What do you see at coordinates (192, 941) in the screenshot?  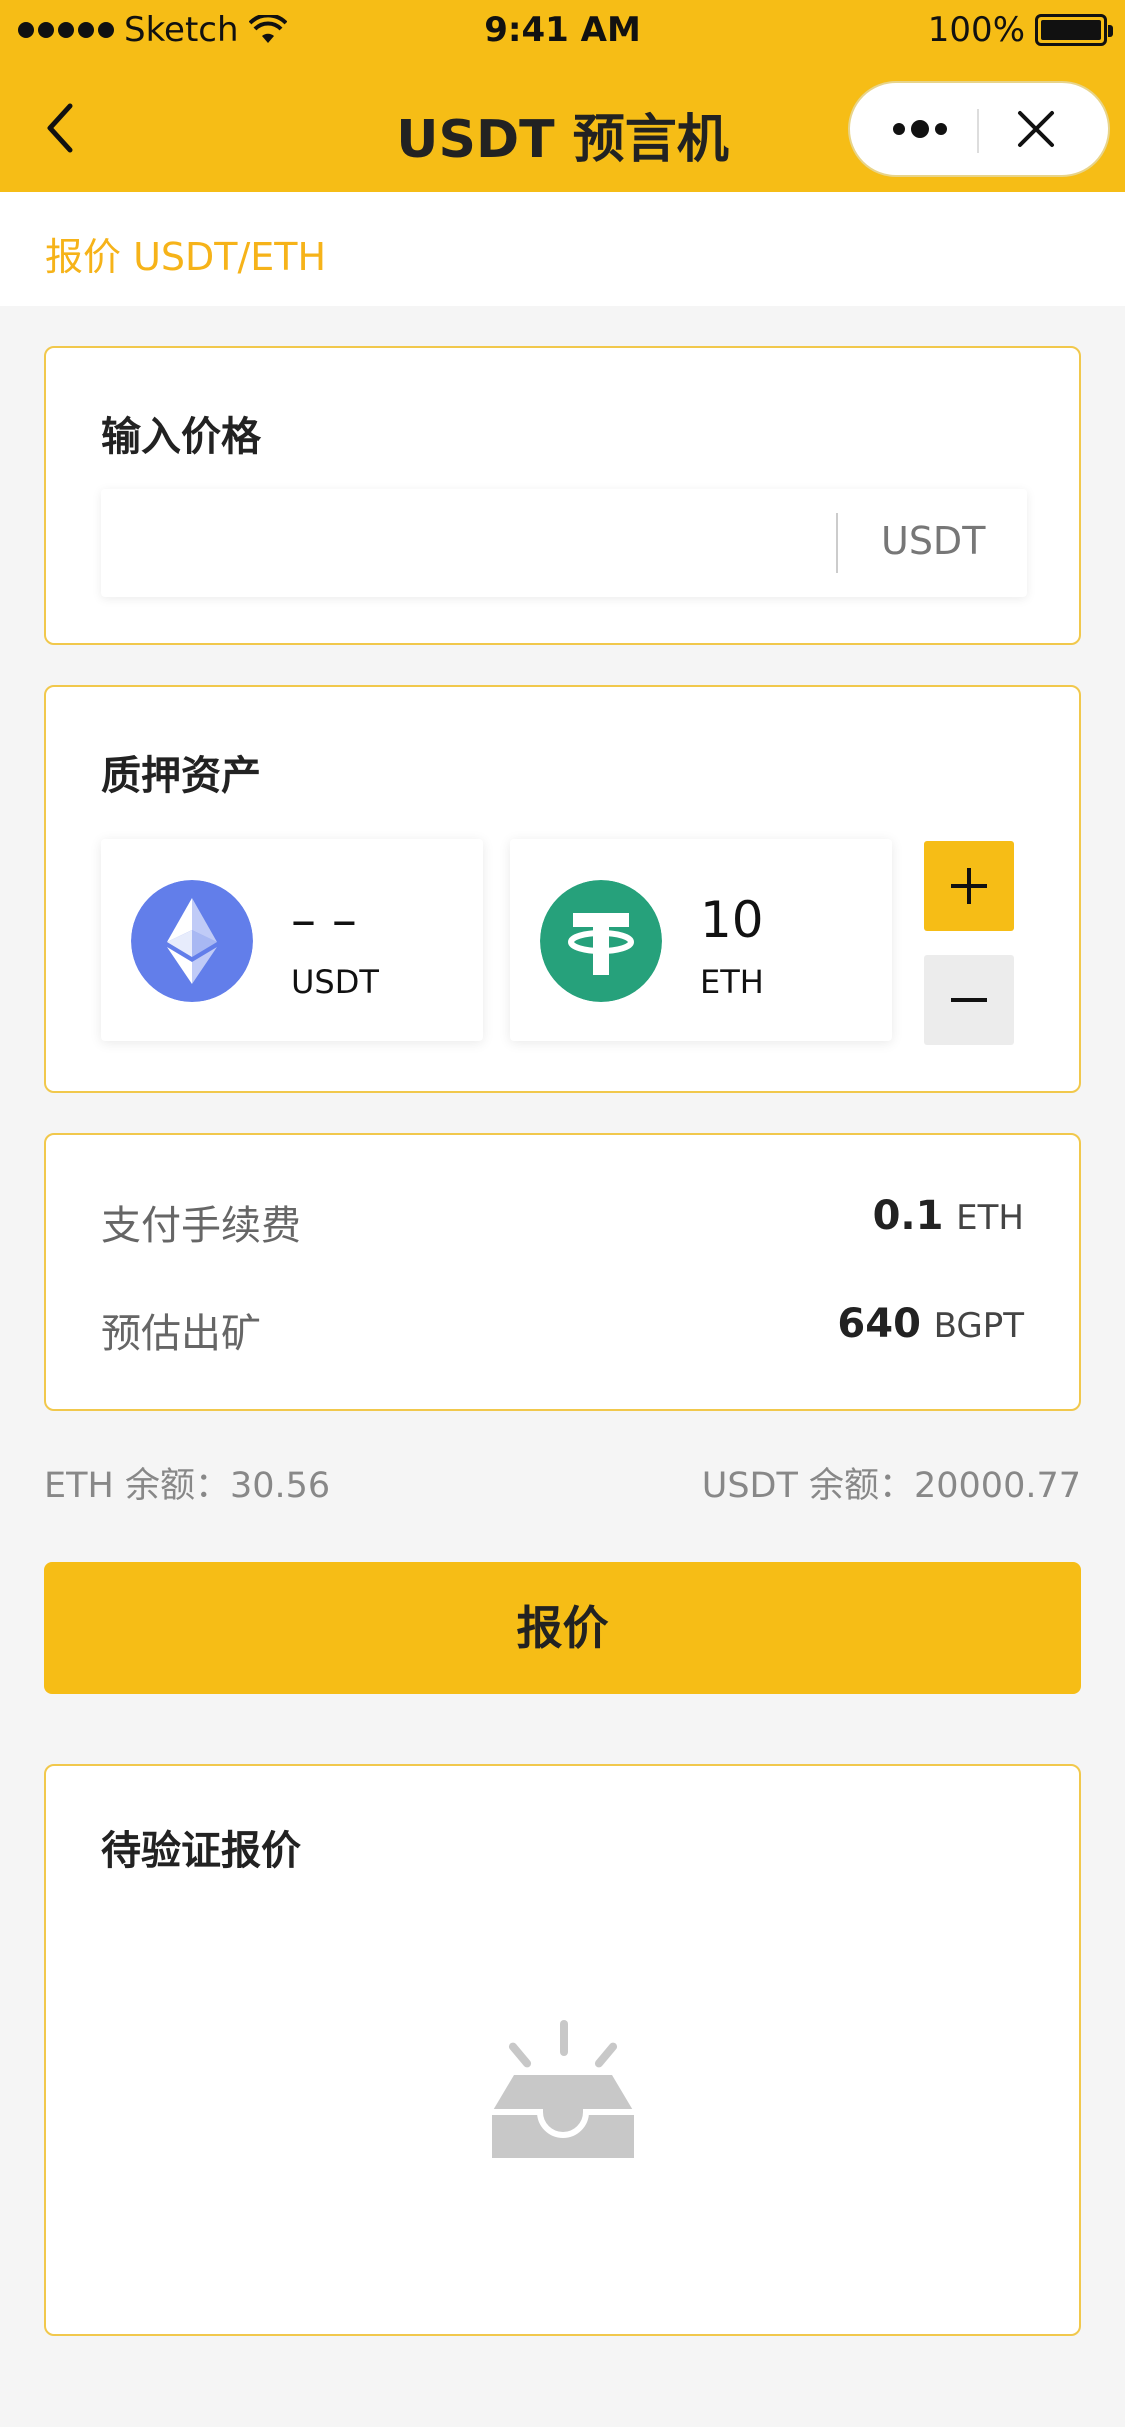 I see `ethereum-icon` at bounding box center [192, 941].